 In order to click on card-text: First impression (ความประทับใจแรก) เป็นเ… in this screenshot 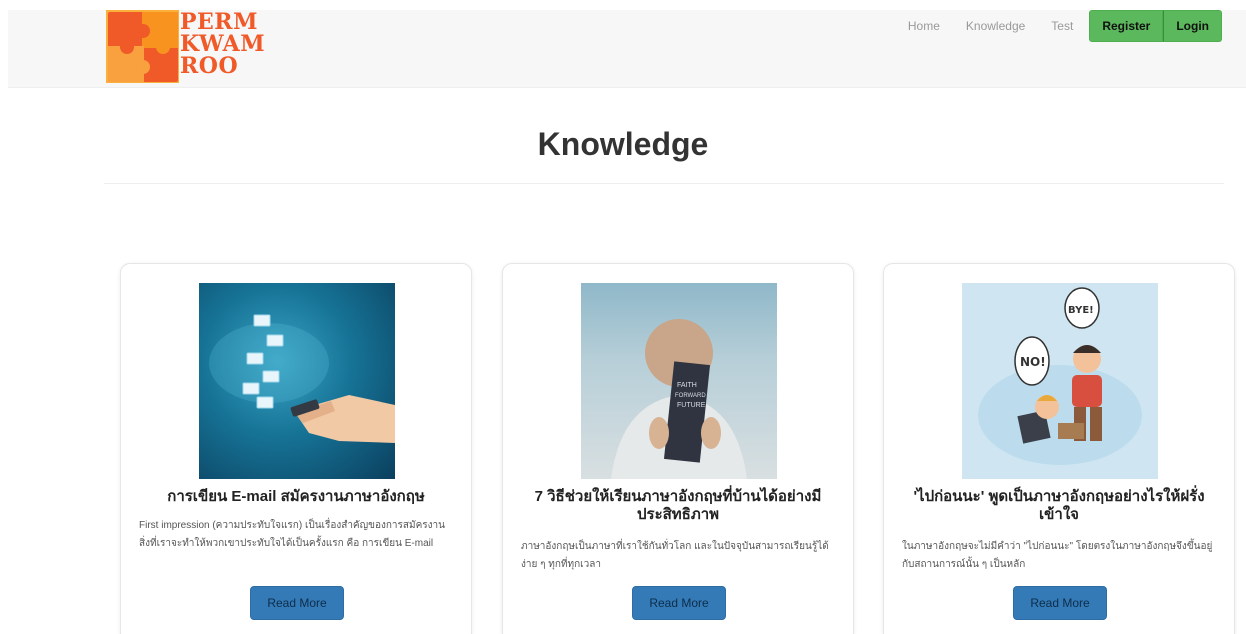, I will do `click(292, 534)`.